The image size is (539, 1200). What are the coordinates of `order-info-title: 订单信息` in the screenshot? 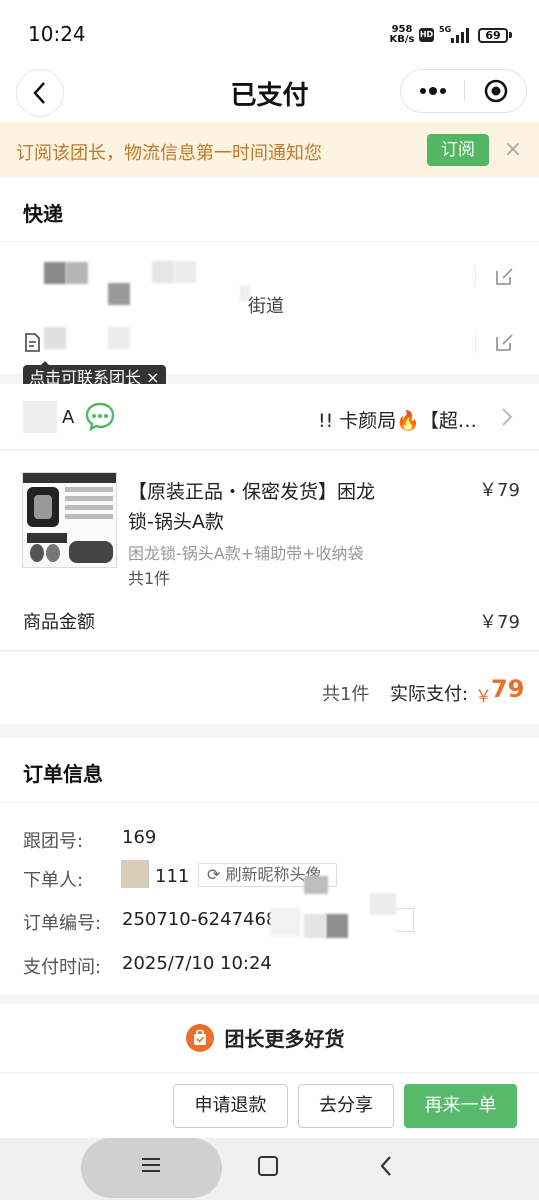 It's located at (63, 774).